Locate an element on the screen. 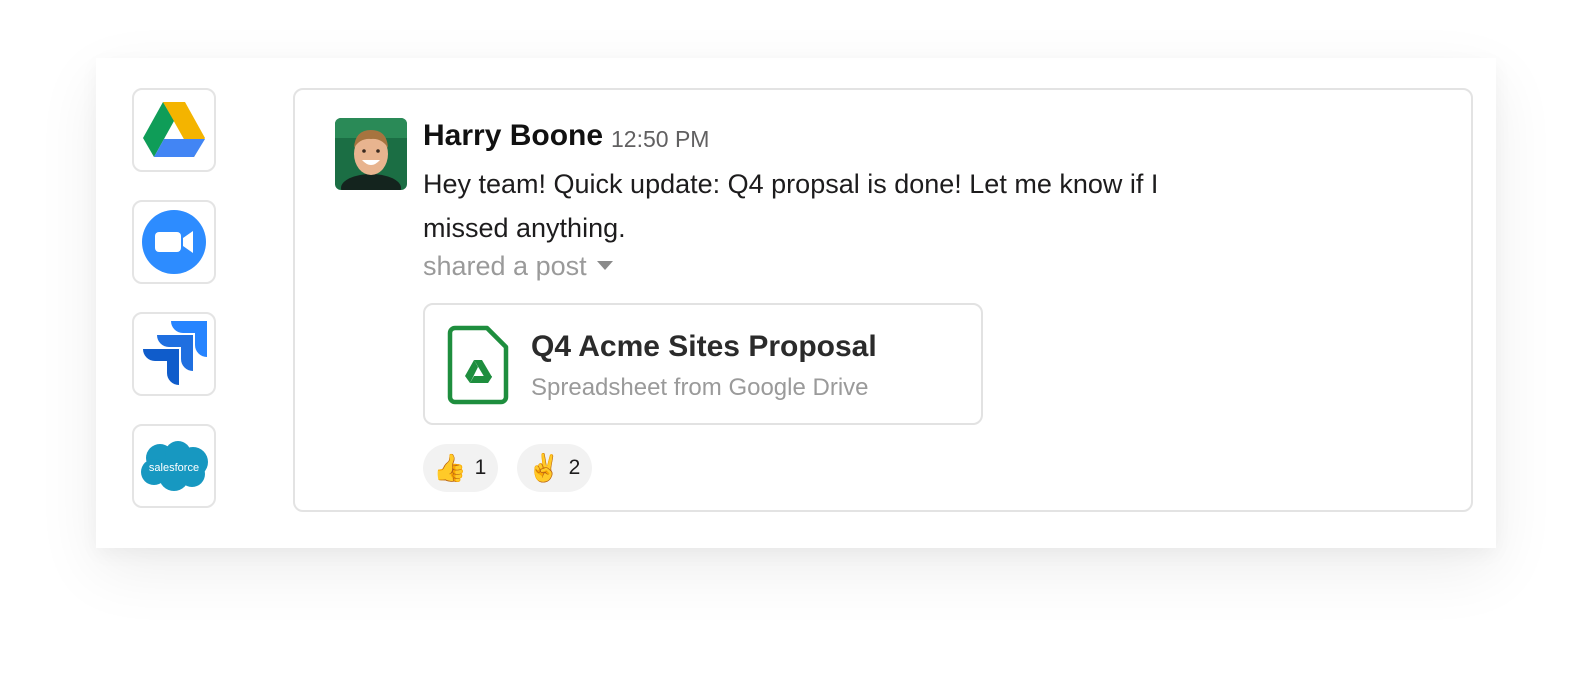  shared-post-toggle: shared a post is located at coordinates (518, 266).